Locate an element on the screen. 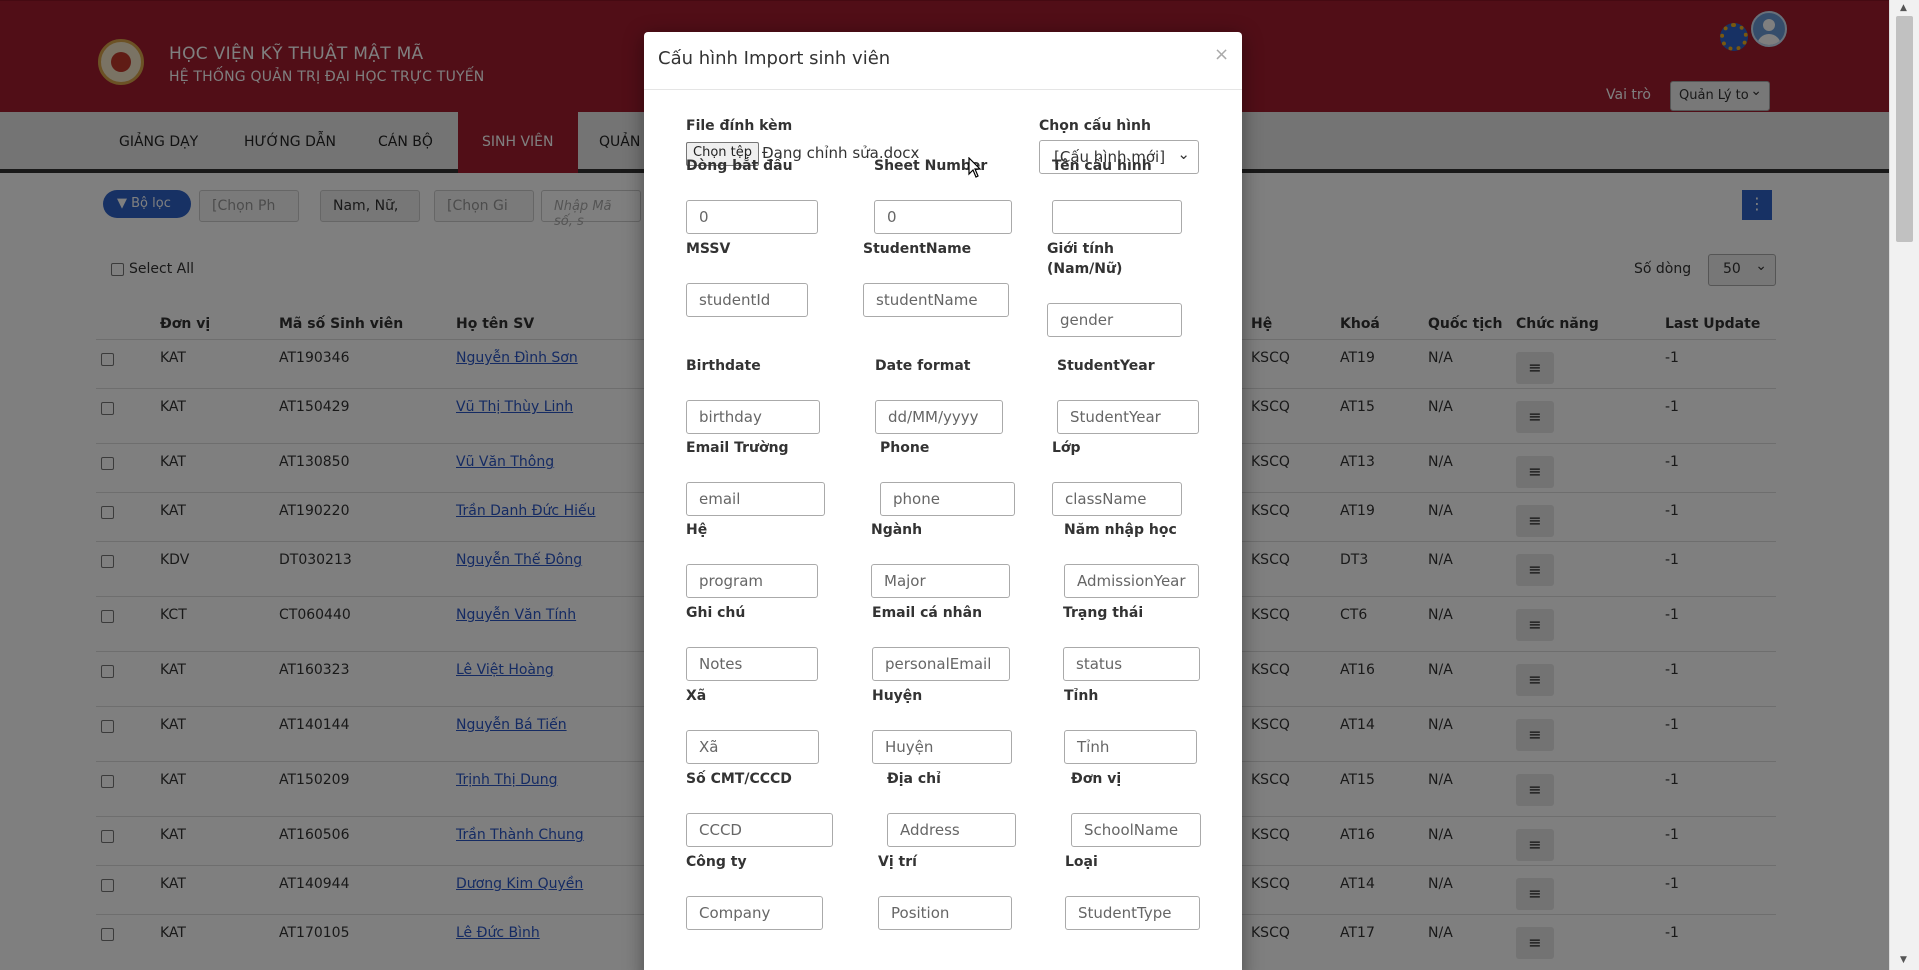 Image resolution: width=1919 pixels, height=970 pixels. birthdate-input: birthday is located at coordinates (753, 417).